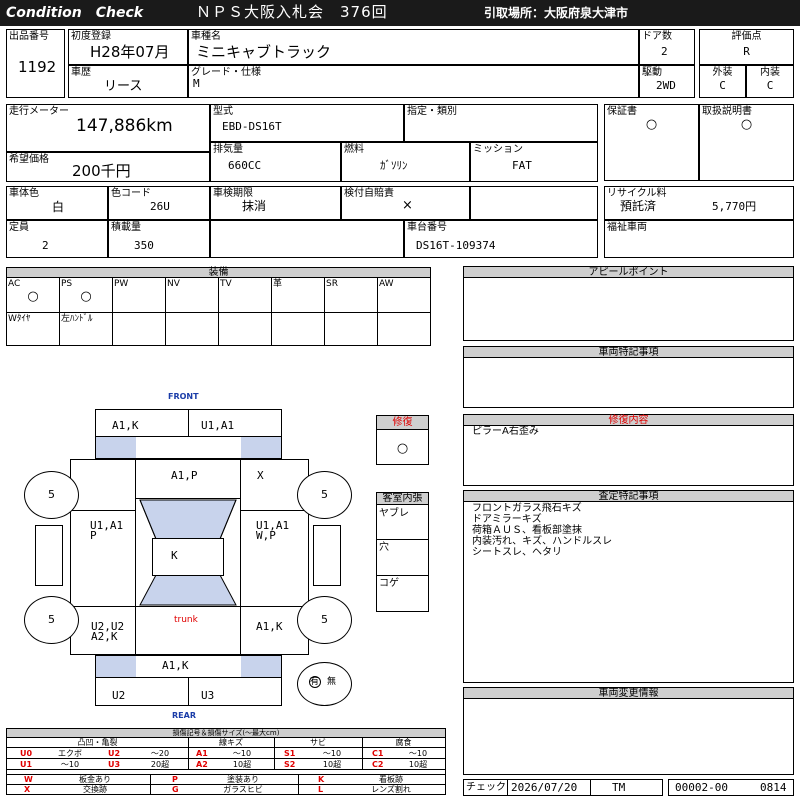  What do you see at coordinates (183, 396) in the screenshot?
I see `front-label: FRONT` at bounding box center [183, 396].